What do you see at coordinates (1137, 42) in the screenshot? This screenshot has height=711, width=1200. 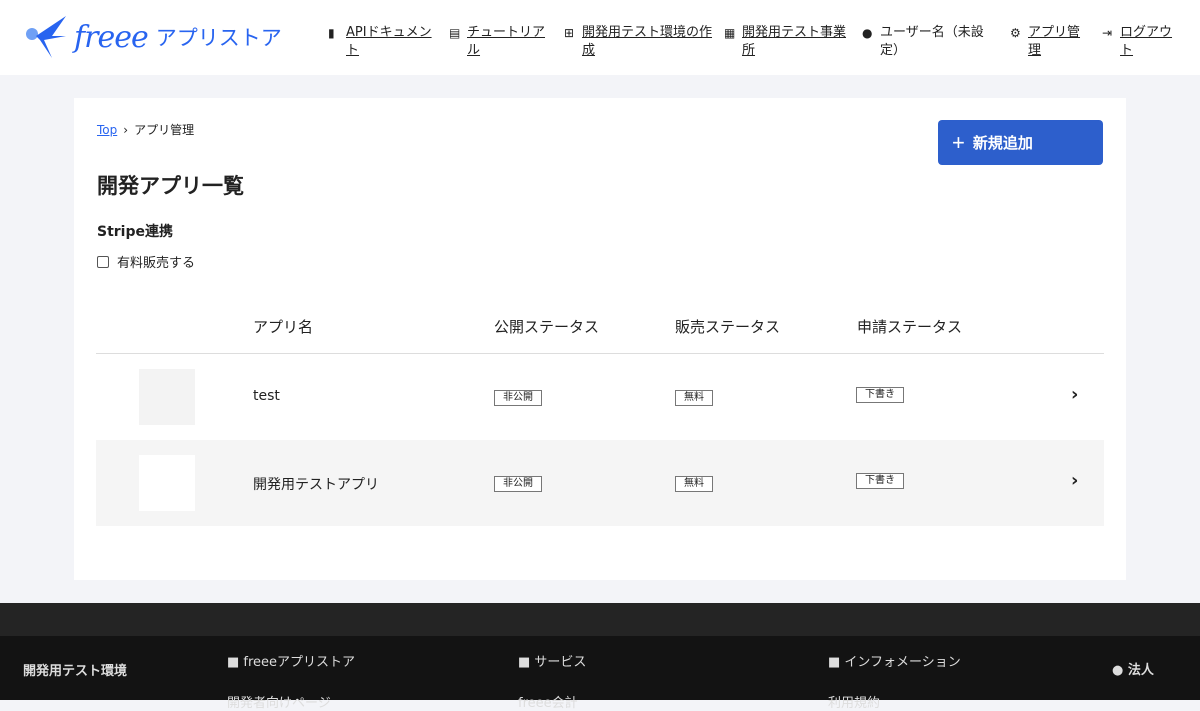 I see `nav-logout: ⇥ ログアウト` at bounding box center [1137, 42].